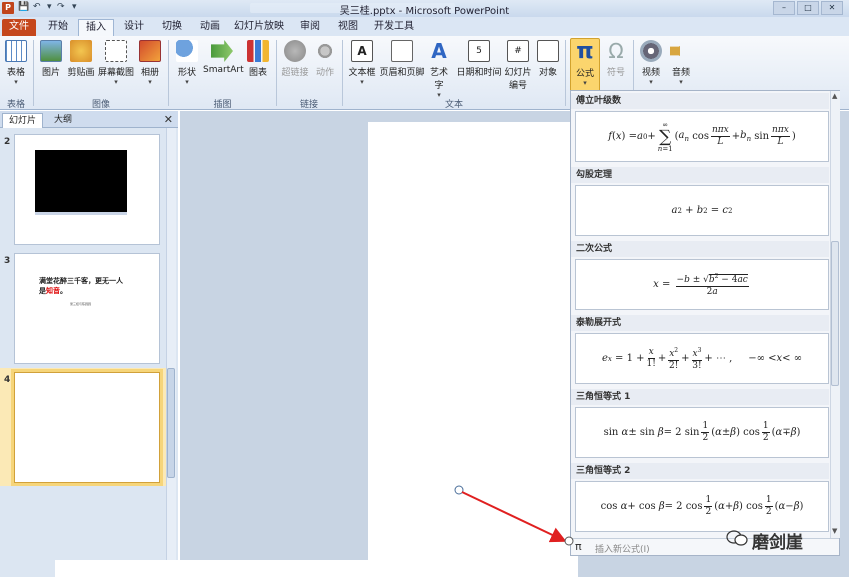 Image resolution: width=849 pixels, height=577 pixels. I want to click on watermark-text: 磨剑崖, so click(777, 543).